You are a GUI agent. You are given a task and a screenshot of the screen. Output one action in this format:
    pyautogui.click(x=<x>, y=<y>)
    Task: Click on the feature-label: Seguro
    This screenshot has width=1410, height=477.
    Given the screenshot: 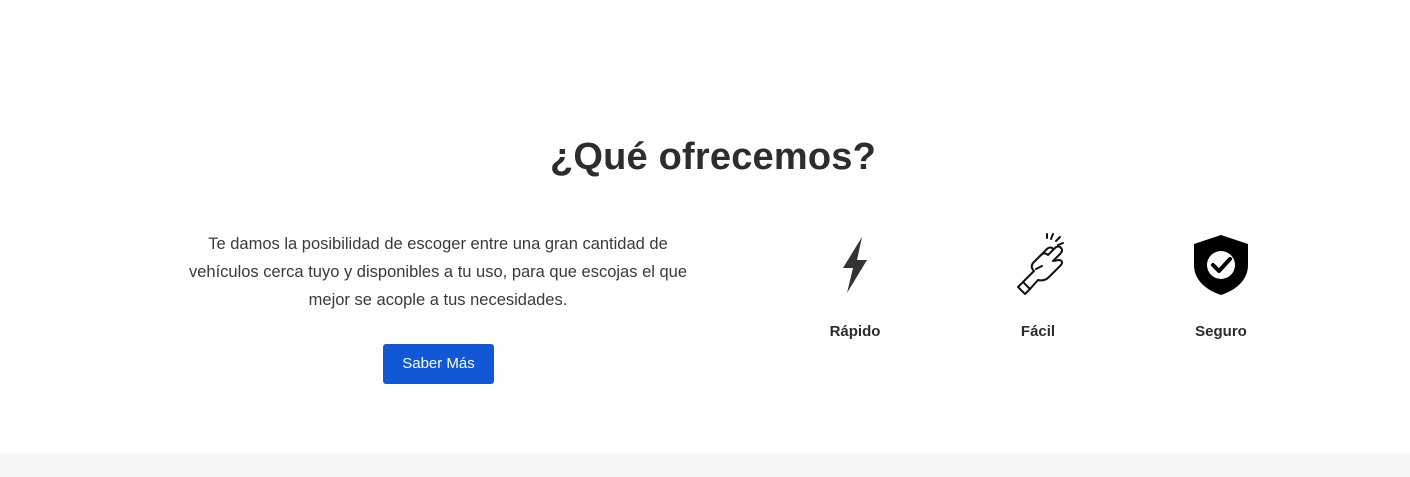 What is the action you would take?
    pyautogui.click(x=1221, y=331)
    